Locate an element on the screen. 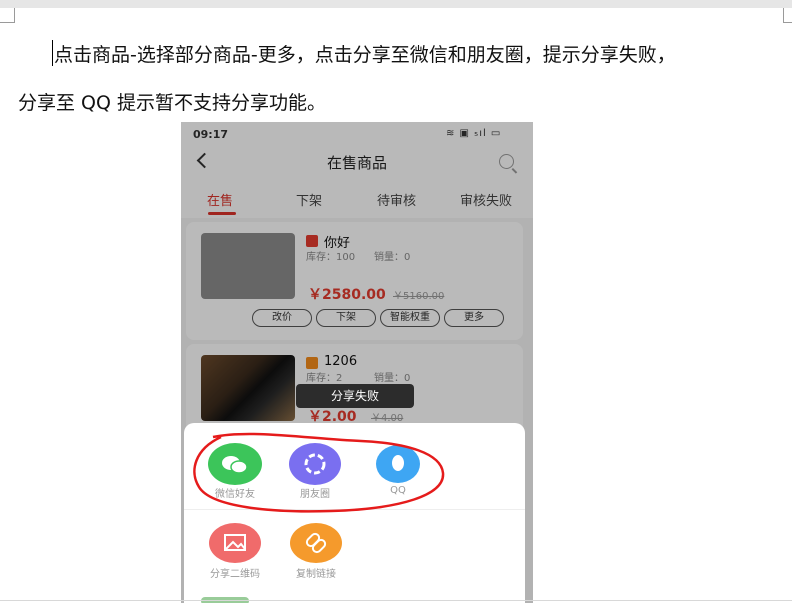 Image resolution: width=792 pixels, height=603 pixels. qrcode-image-icon is located at coordinates (235, 543).